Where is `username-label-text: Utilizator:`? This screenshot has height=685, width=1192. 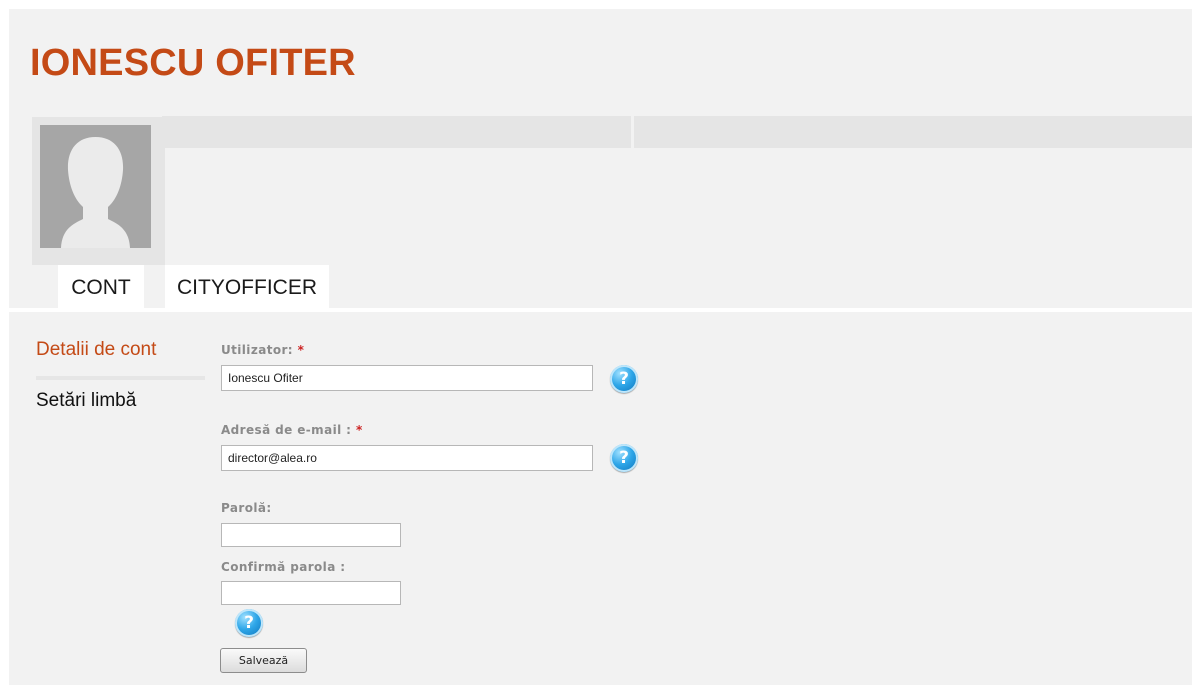
username-label-text: Utilizator: is located at coordinates (257, 350).